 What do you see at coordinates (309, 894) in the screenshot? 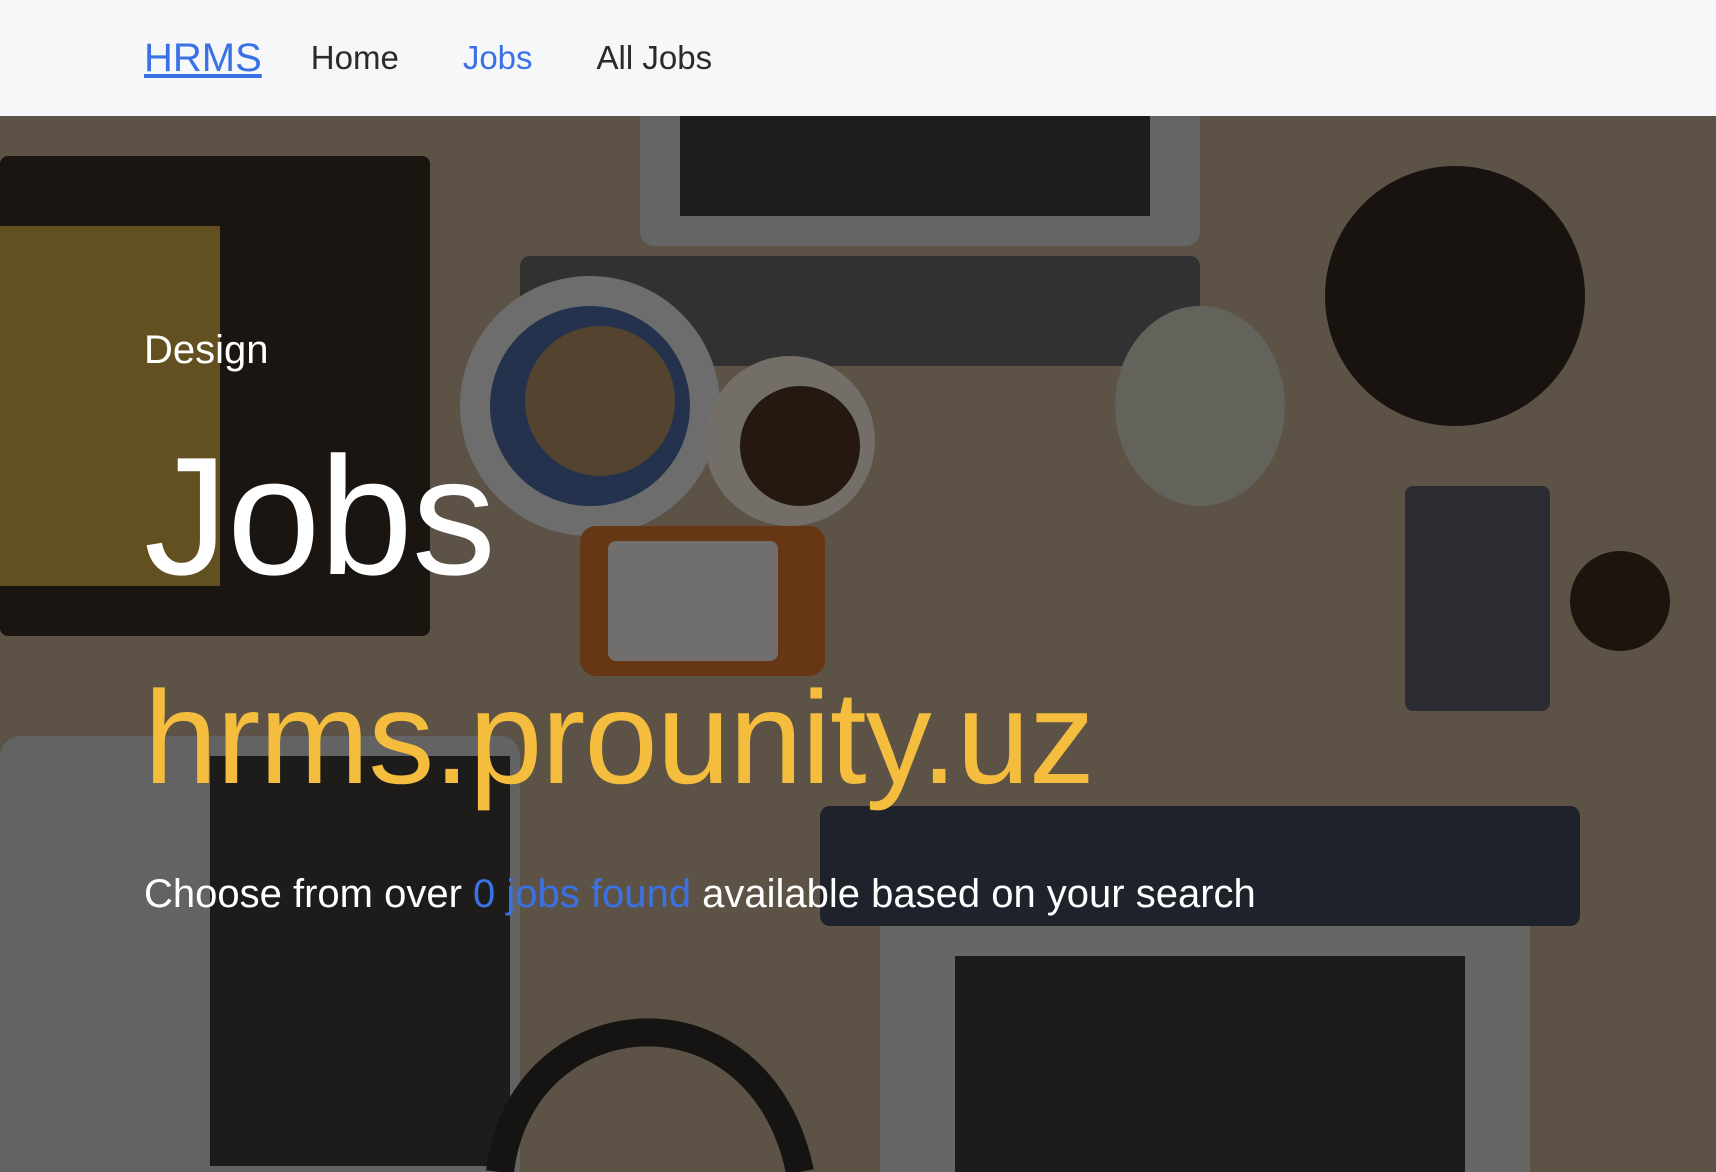
I see `subtext-before: Choose from over` at bounding box center [309, 894].